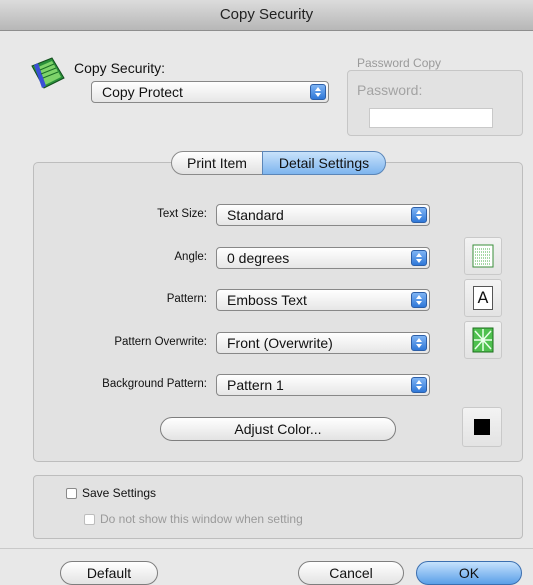 Image resolution: width=533 pixels, height=585 pixels. I want to click on color-swatch-fill, so click(482, 427).